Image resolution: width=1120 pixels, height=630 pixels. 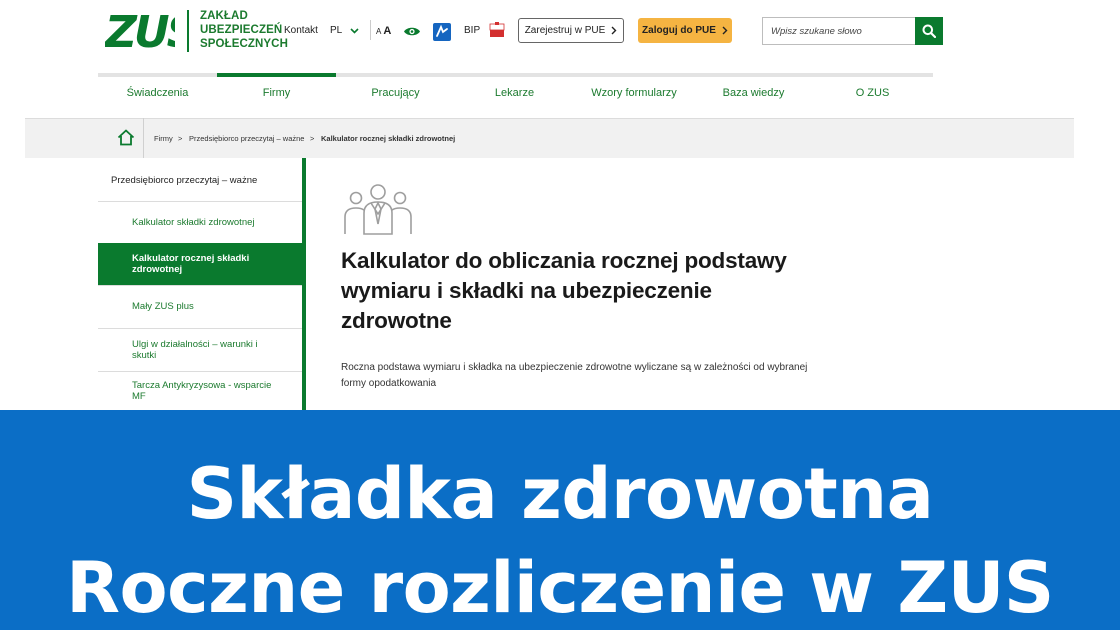 I want to click on nav-item-o-zus: O ZUS, so click(x=872, y=93).